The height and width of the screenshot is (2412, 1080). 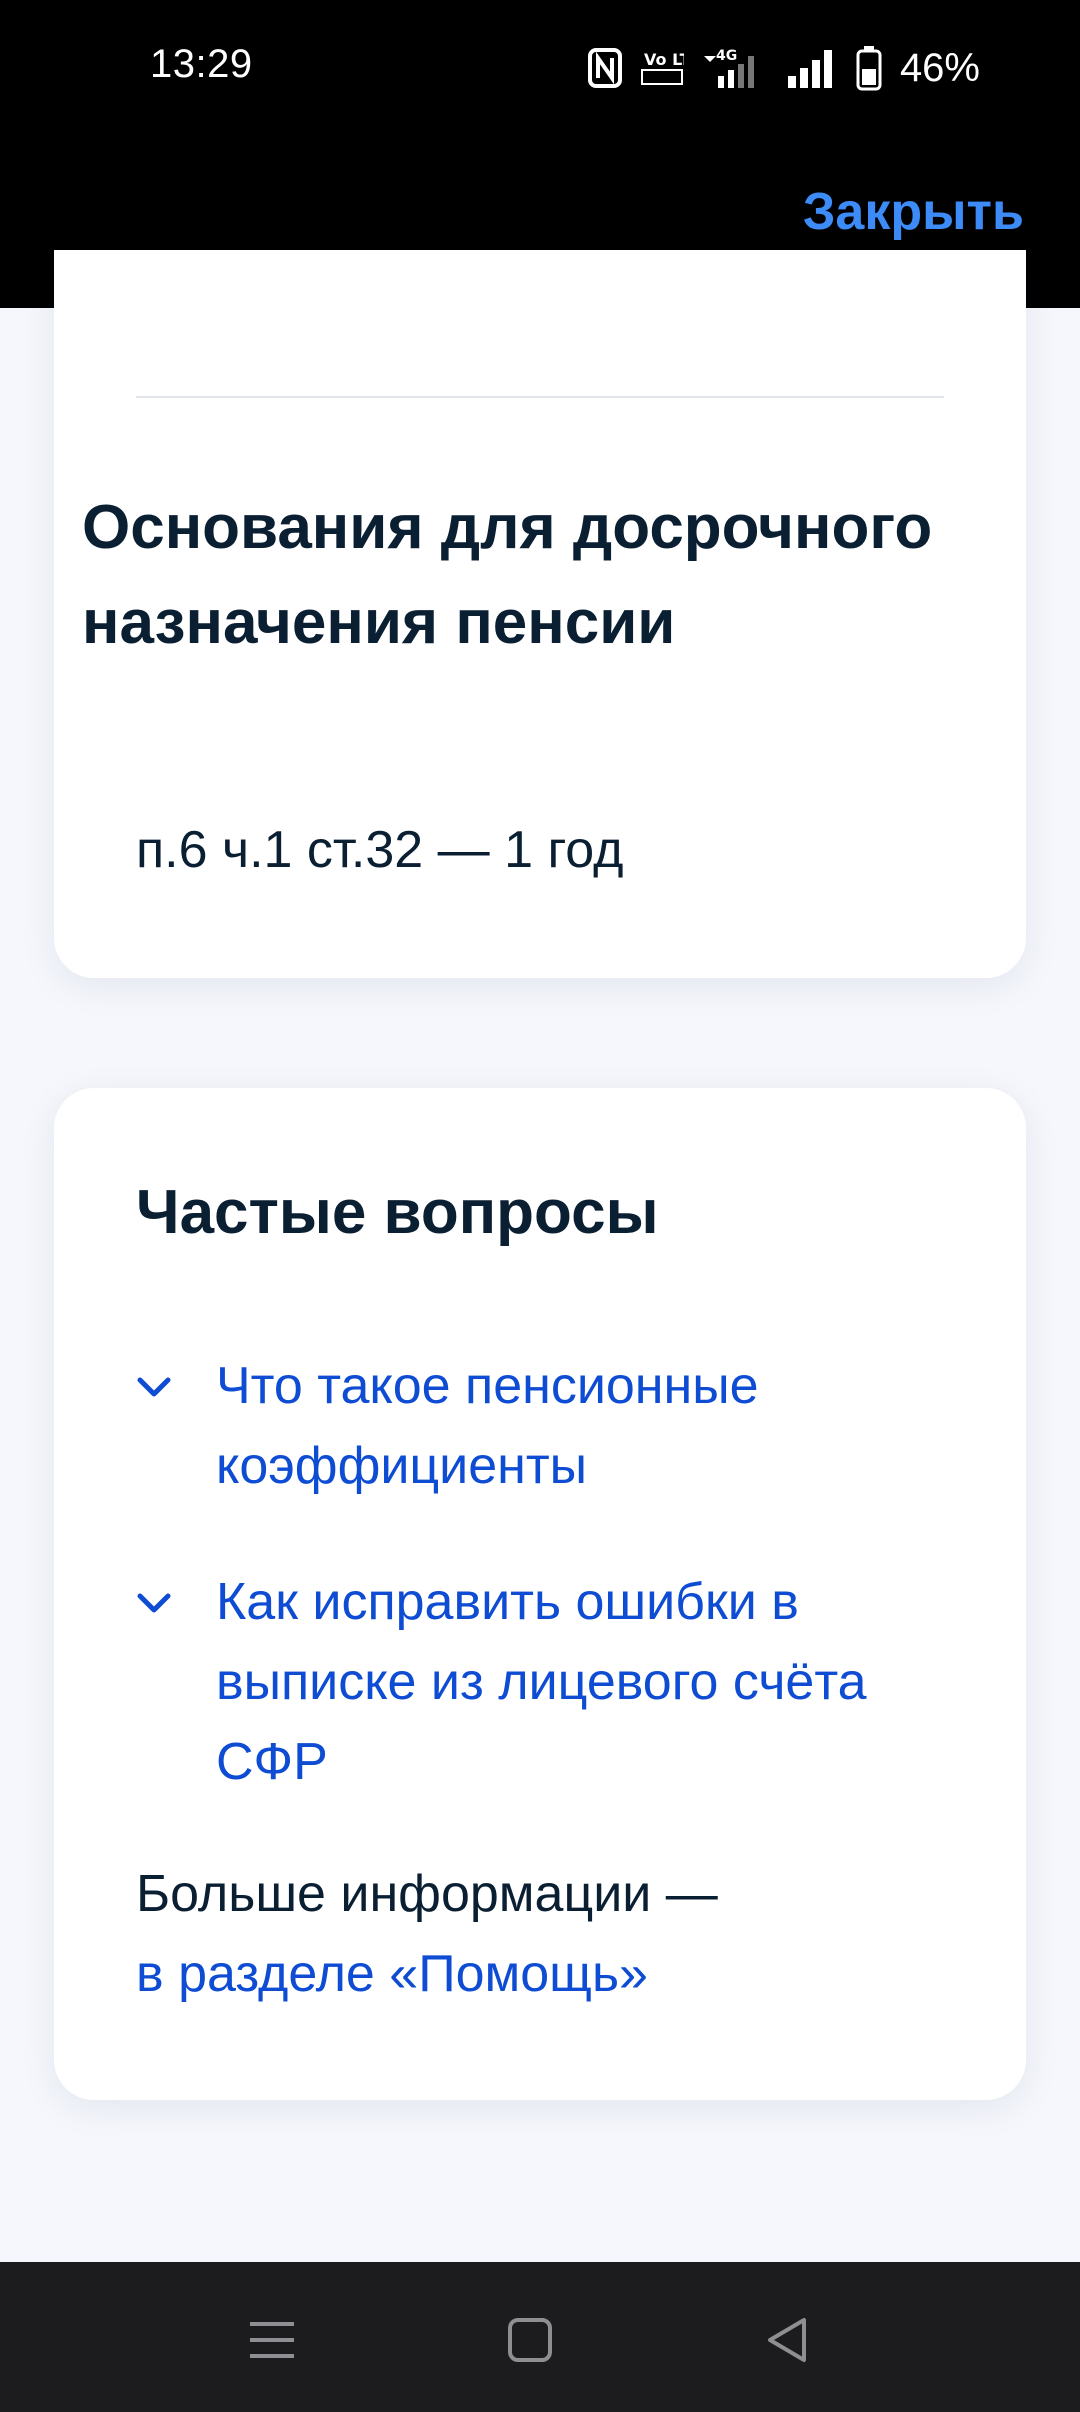 I want to click on status-time: 13:29, so click(x=201, y=64).